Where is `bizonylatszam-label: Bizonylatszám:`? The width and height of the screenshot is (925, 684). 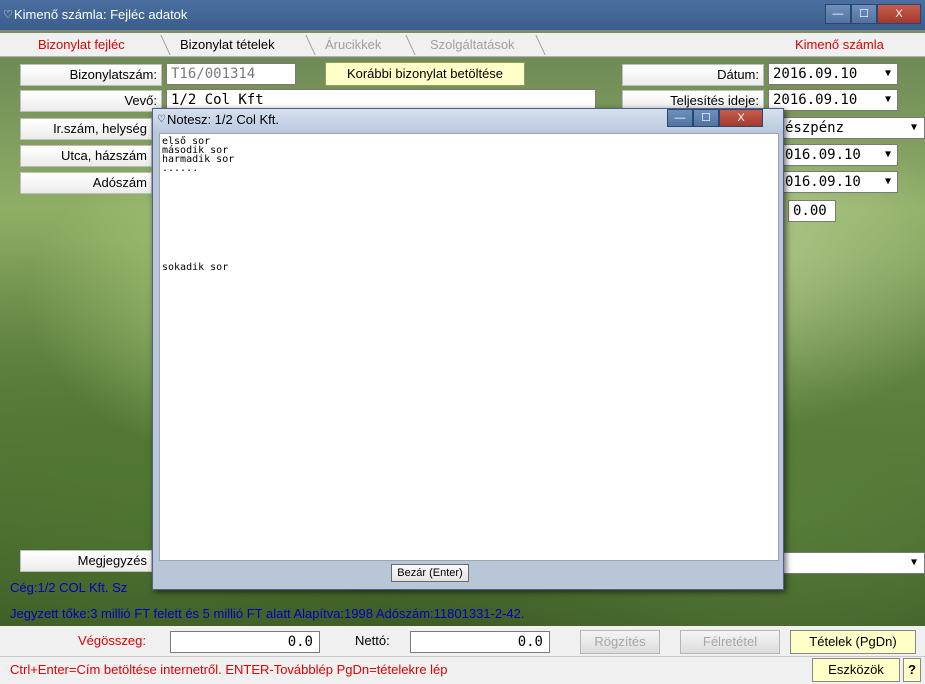
bizonylatszam-label: Bizonylatszám: is located at coordinates (91, 75).